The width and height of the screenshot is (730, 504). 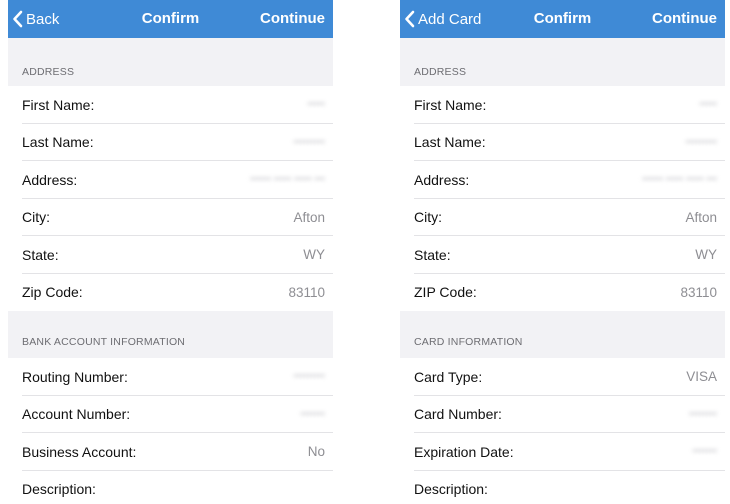 I want to click on add-card-back-button: Add Card, so click(x=442, y=19).